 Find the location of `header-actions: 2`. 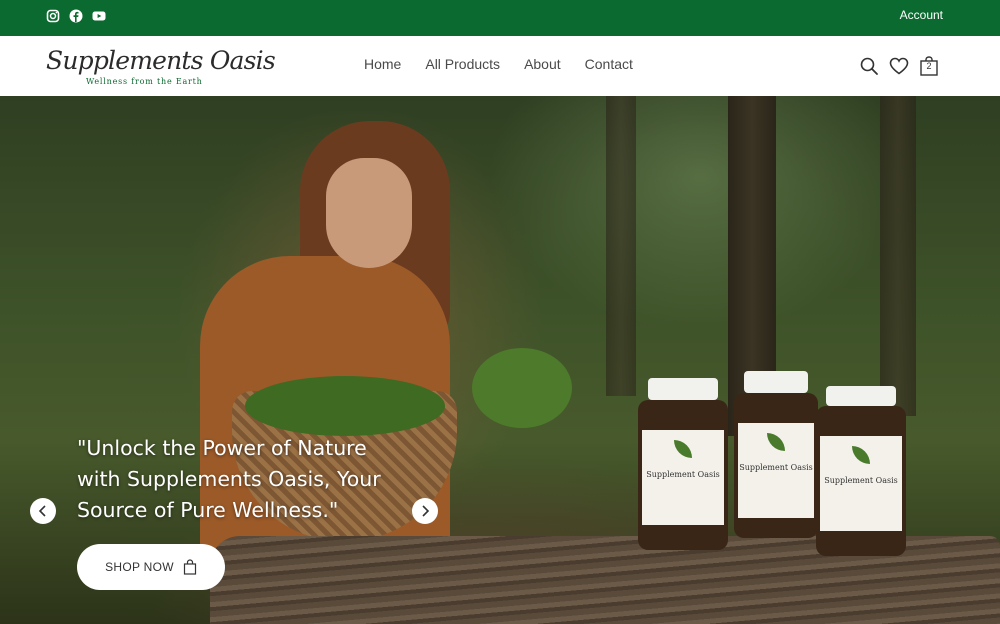

header-actions: 2 is located at coordinates (899, 66).